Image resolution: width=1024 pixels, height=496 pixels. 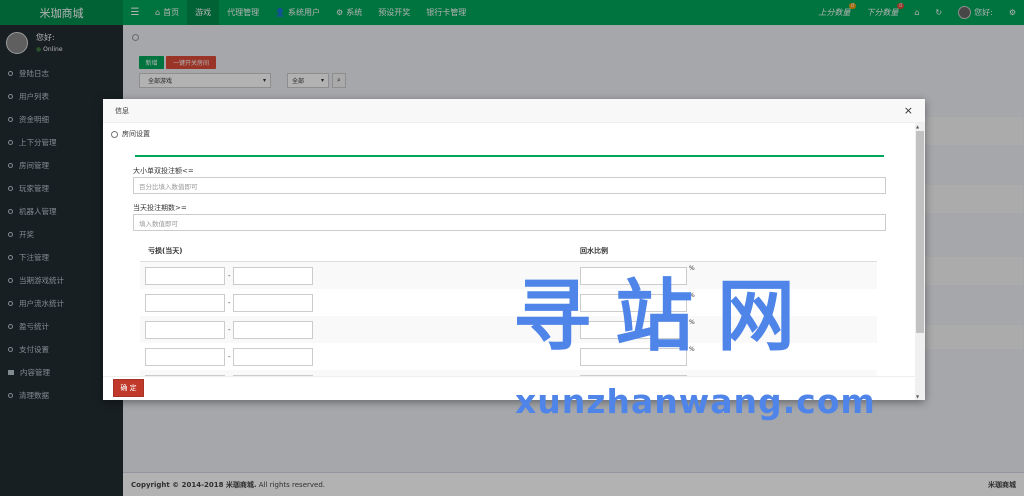 What do you see at coordinates (917, 396) in the screenshot?
I see `scroll-down-icon: ▼` at bounding box center [917, 396].